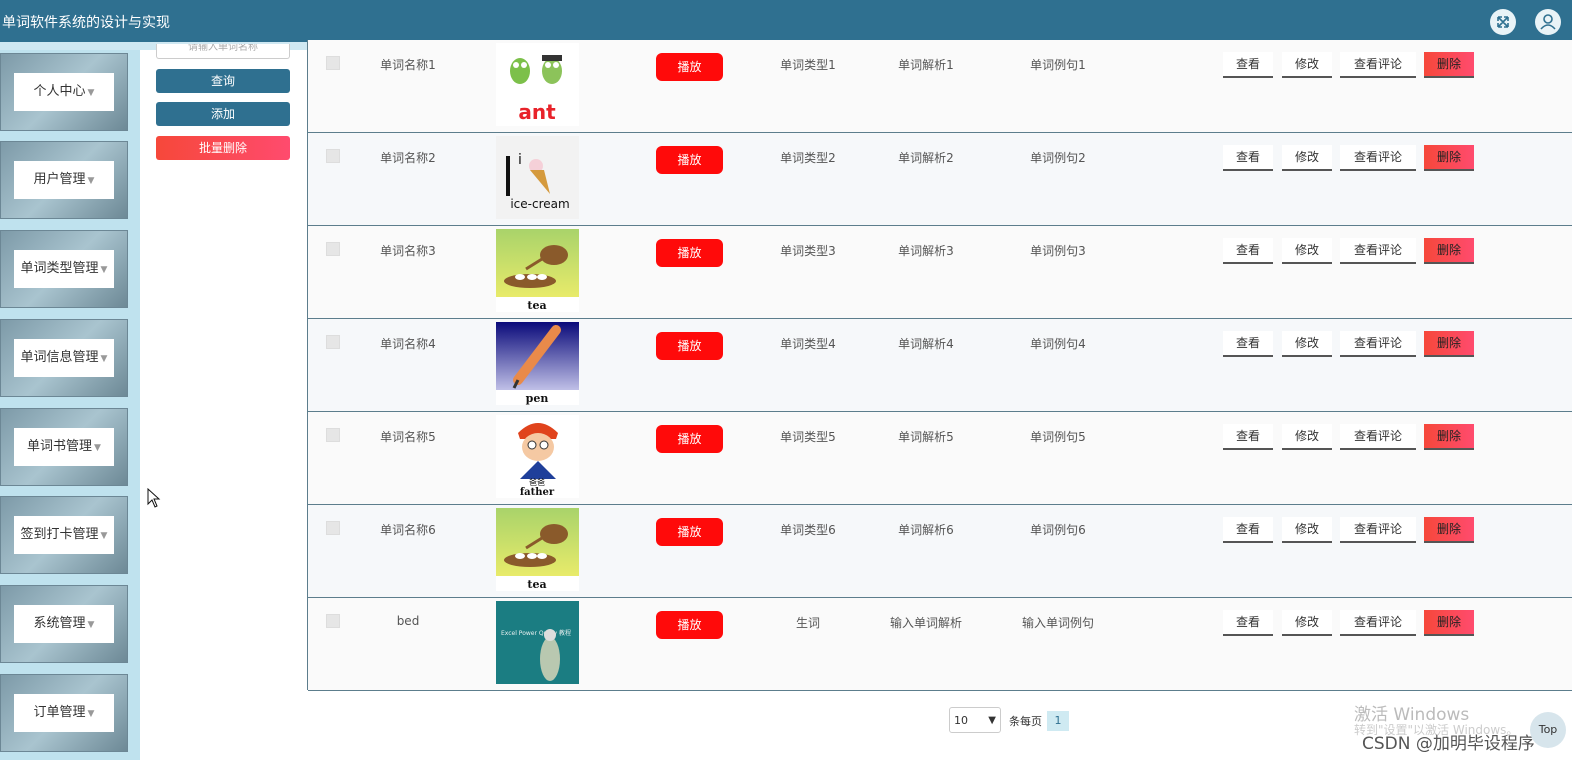 The image size is (1572, 760). Describe the element at coordinates (1058, 251) in the screenshot. I see `word-example: 单词例句3` at that location.